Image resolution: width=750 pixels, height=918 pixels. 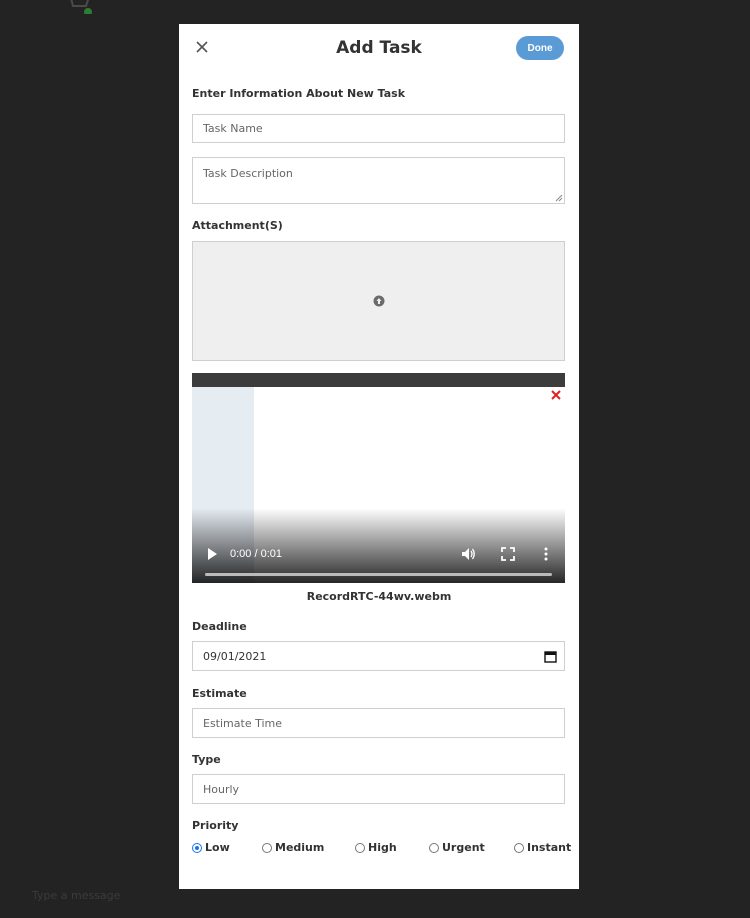 What do you see at coordinates (556, 395) in the screenshot?
I see `red-x-icon` at bounding box center [556, 395].